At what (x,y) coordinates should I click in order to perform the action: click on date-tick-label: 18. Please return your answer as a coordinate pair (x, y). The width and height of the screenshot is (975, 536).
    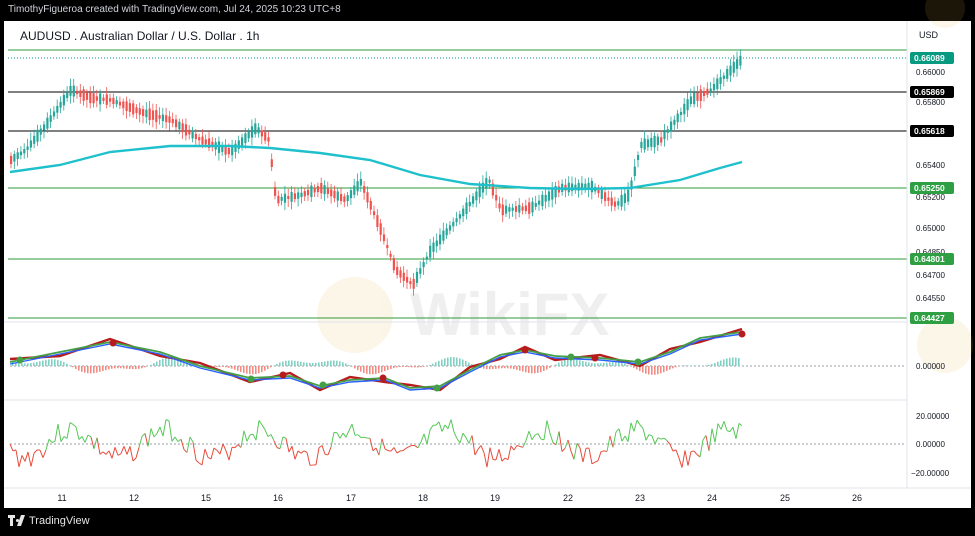
    Looking at the image, I should click on (423, 498).